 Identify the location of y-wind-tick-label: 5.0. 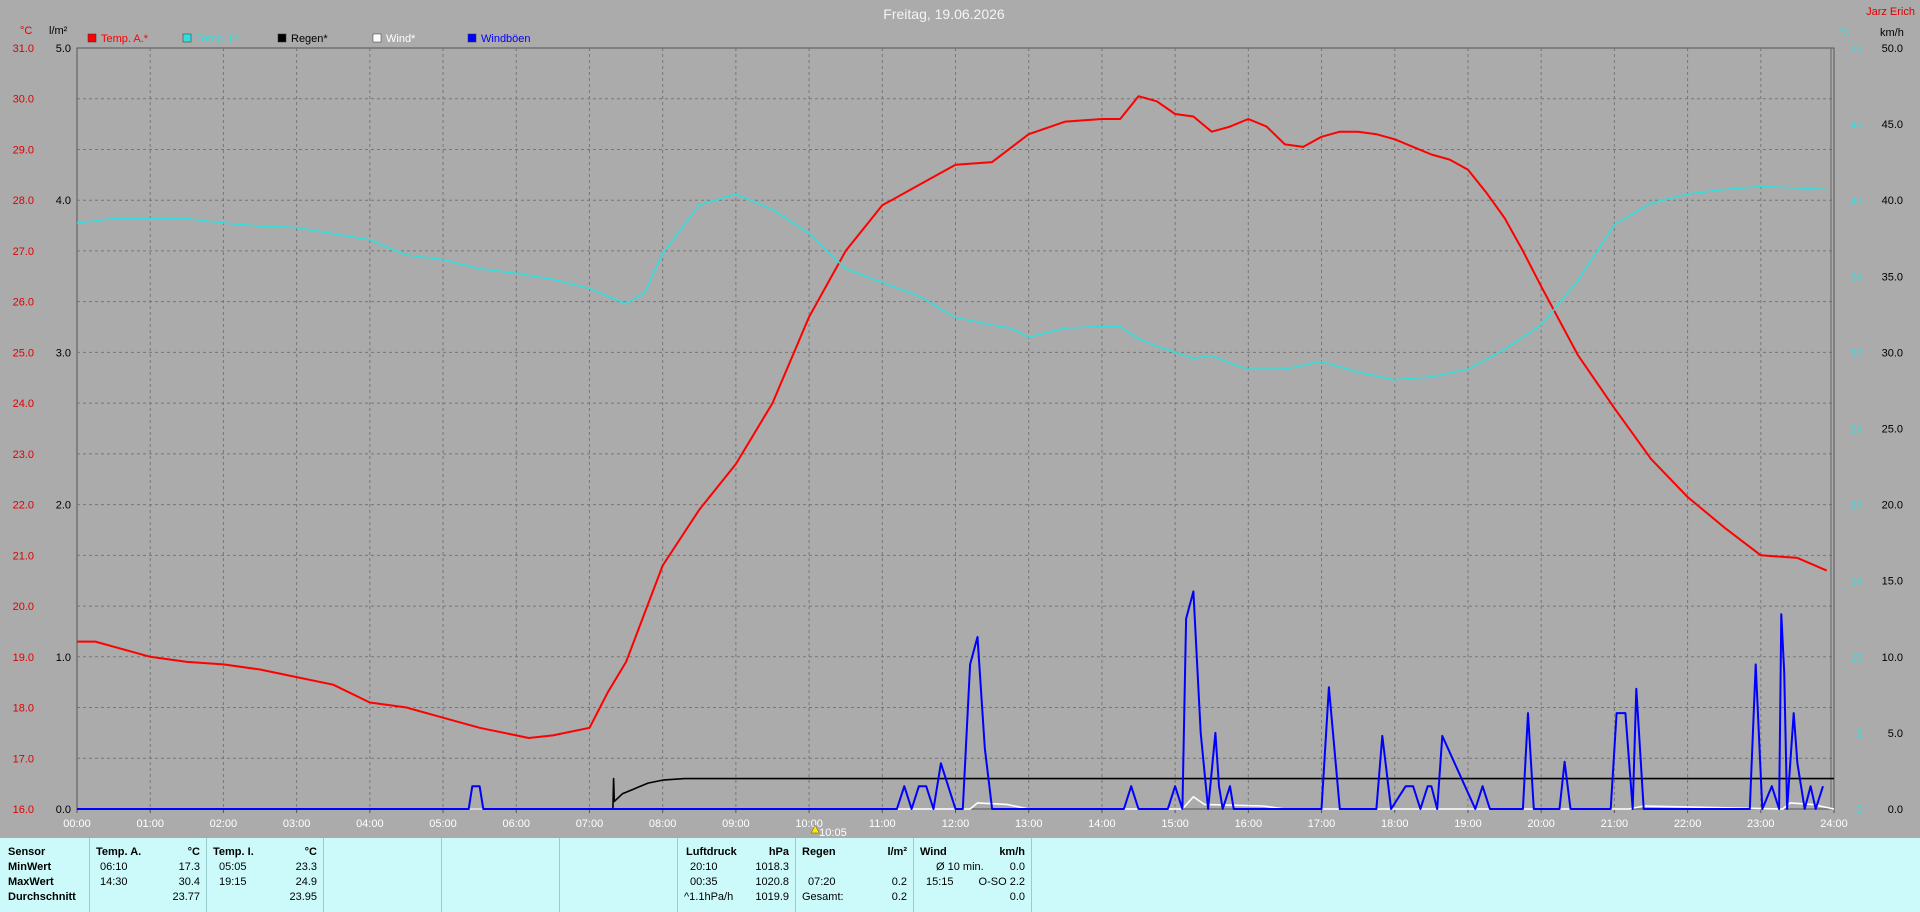
(1895, 734).